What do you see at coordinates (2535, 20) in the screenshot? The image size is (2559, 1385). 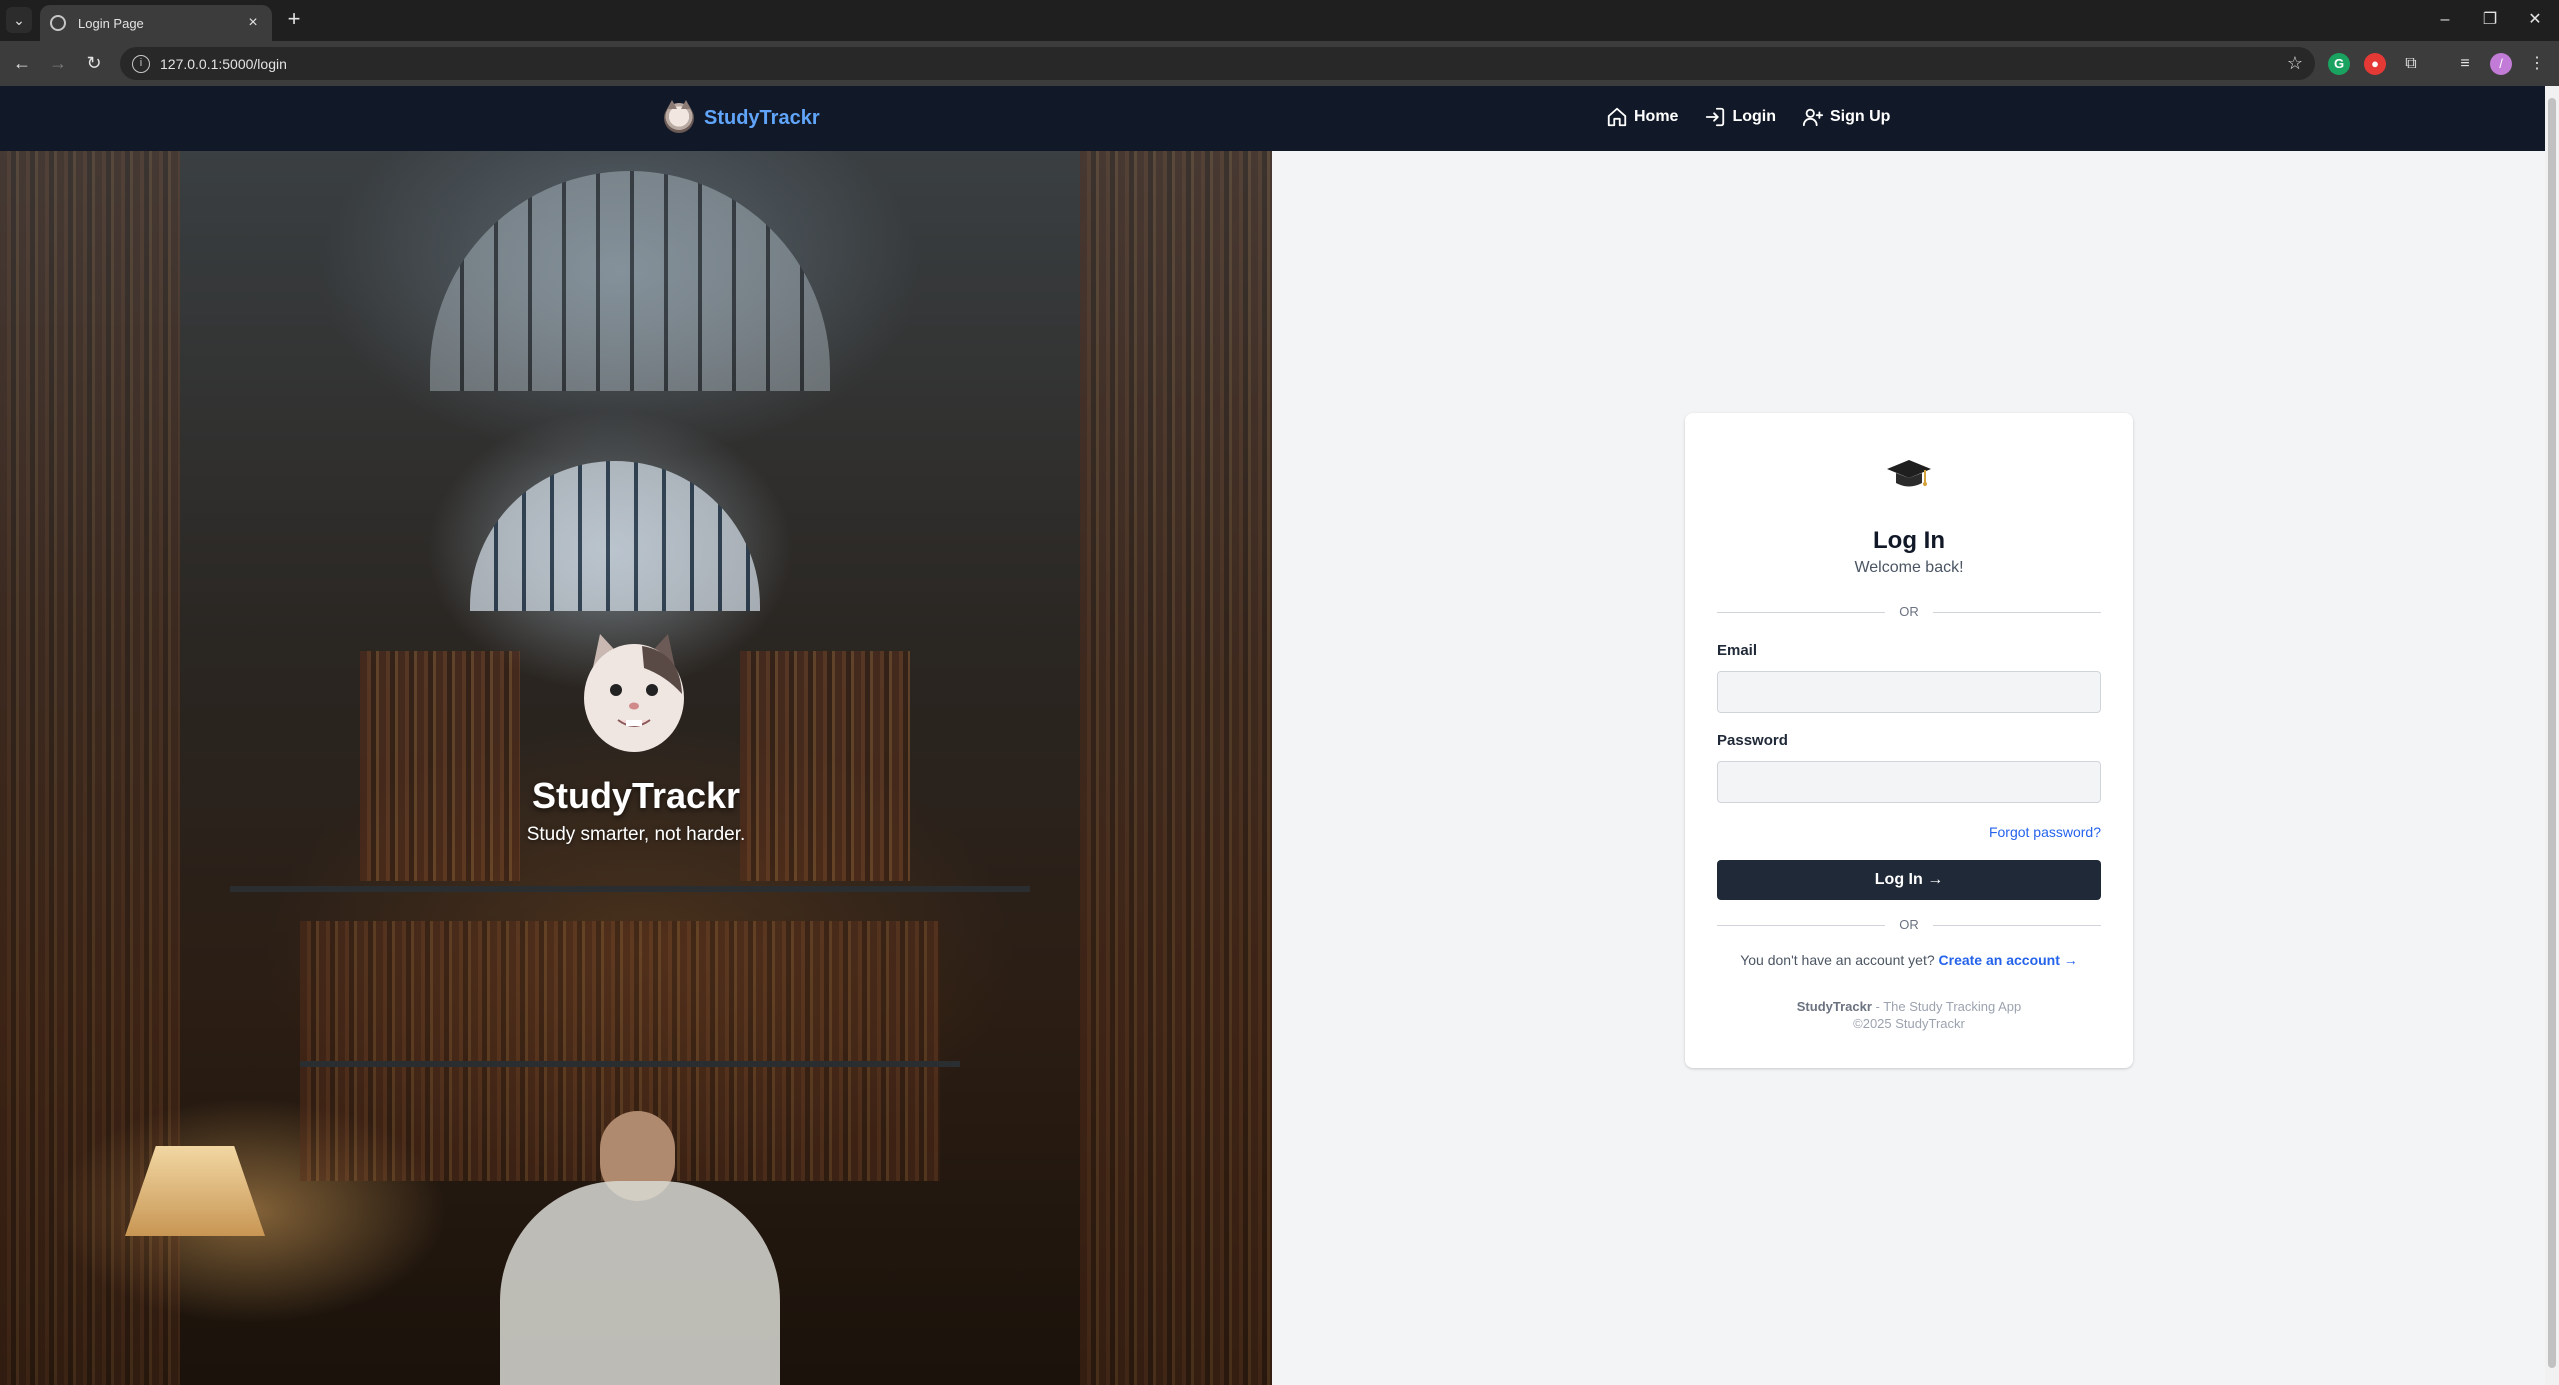 I see `window-close-icon: ✕` at bounding box center [2535, 20].